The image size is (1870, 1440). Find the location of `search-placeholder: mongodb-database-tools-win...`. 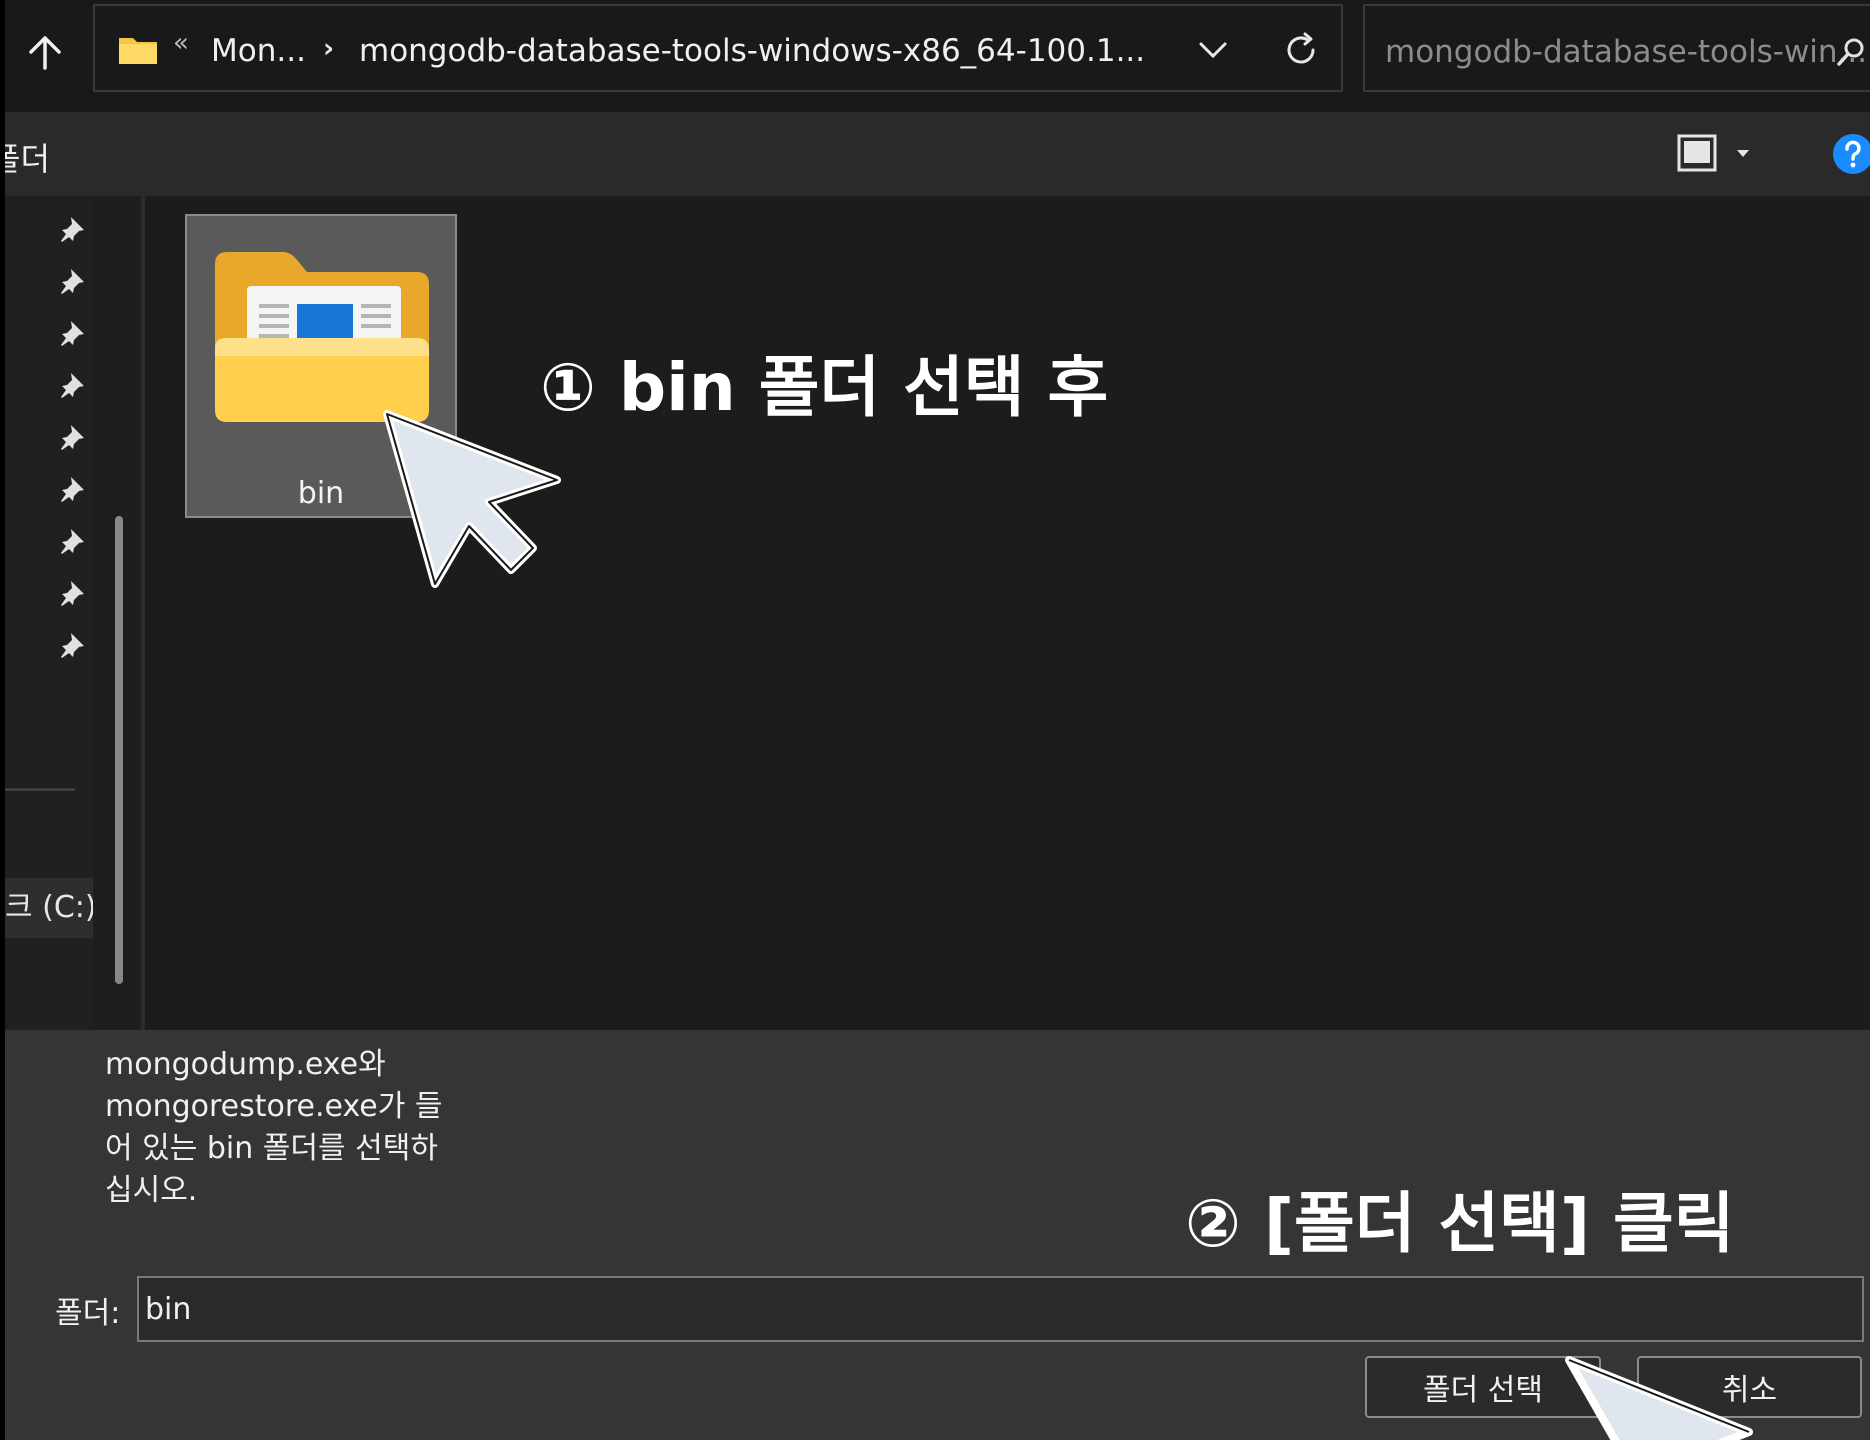

search-placeholder: mongodb-database-tools-win... is located at coordinates (1626, 52).